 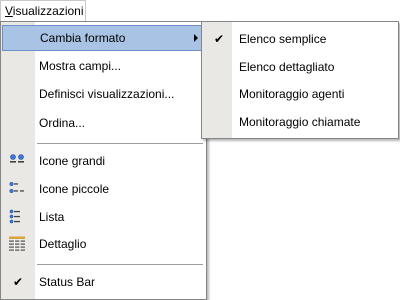 I want to click on menu-item-icone-piccole: Icone piccole, so click(x=103, y=189).